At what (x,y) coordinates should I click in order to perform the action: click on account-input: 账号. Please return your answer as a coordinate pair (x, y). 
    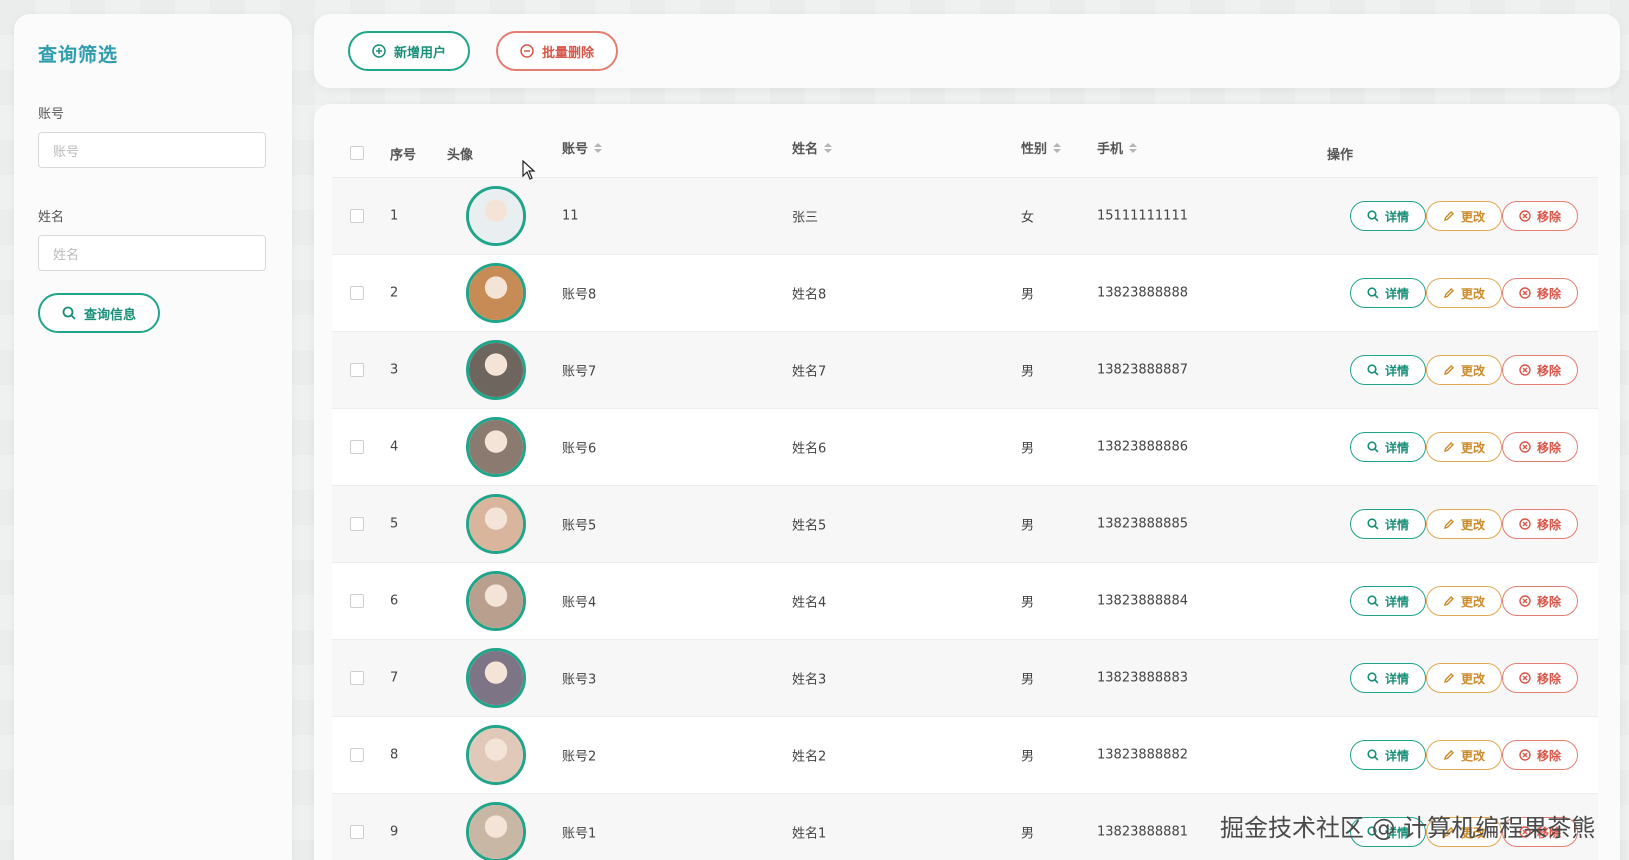
    Looking at the image, I should click on (152, 150).